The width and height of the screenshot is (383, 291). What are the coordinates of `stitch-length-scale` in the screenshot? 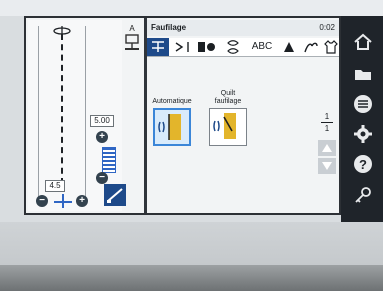 It's located at (109, 160).